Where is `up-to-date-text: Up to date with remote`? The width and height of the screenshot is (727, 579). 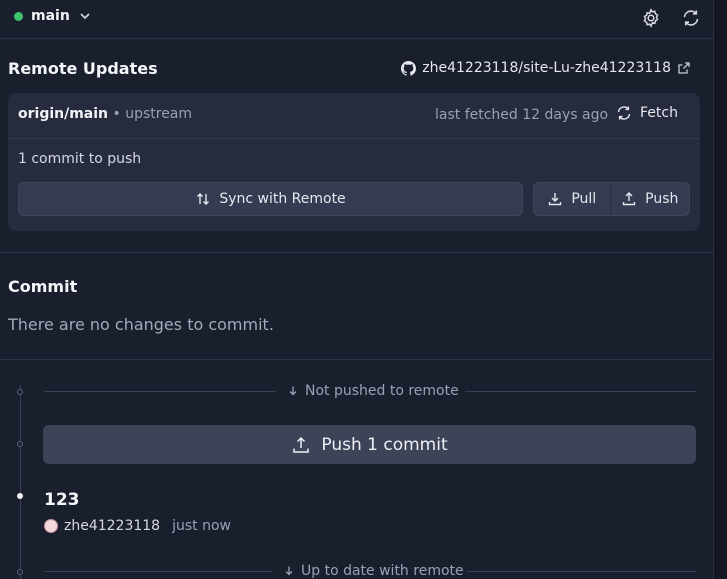 up-to-date-text: Up to date with remote is located at coordinates (382, 571).